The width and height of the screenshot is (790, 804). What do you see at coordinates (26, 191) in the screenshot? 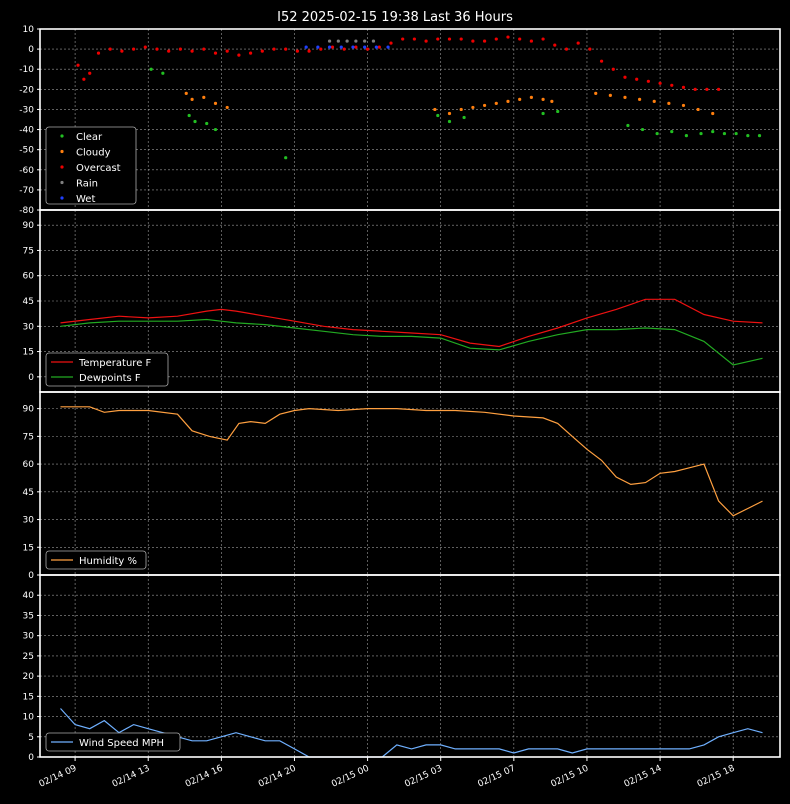
I see `y-tick-label: -70` at bounding box center [26, 191].